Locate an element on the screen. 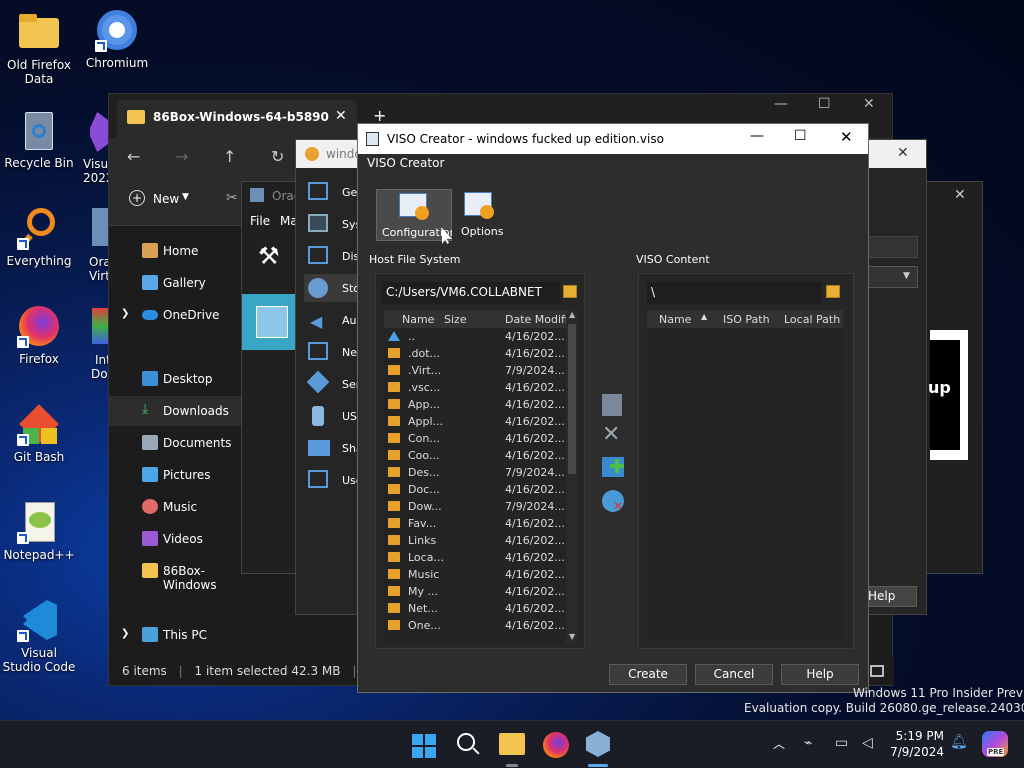  explorer-tab: 86Box-Windows-64-b5890 ✕ is located at coordinates (237, 119).